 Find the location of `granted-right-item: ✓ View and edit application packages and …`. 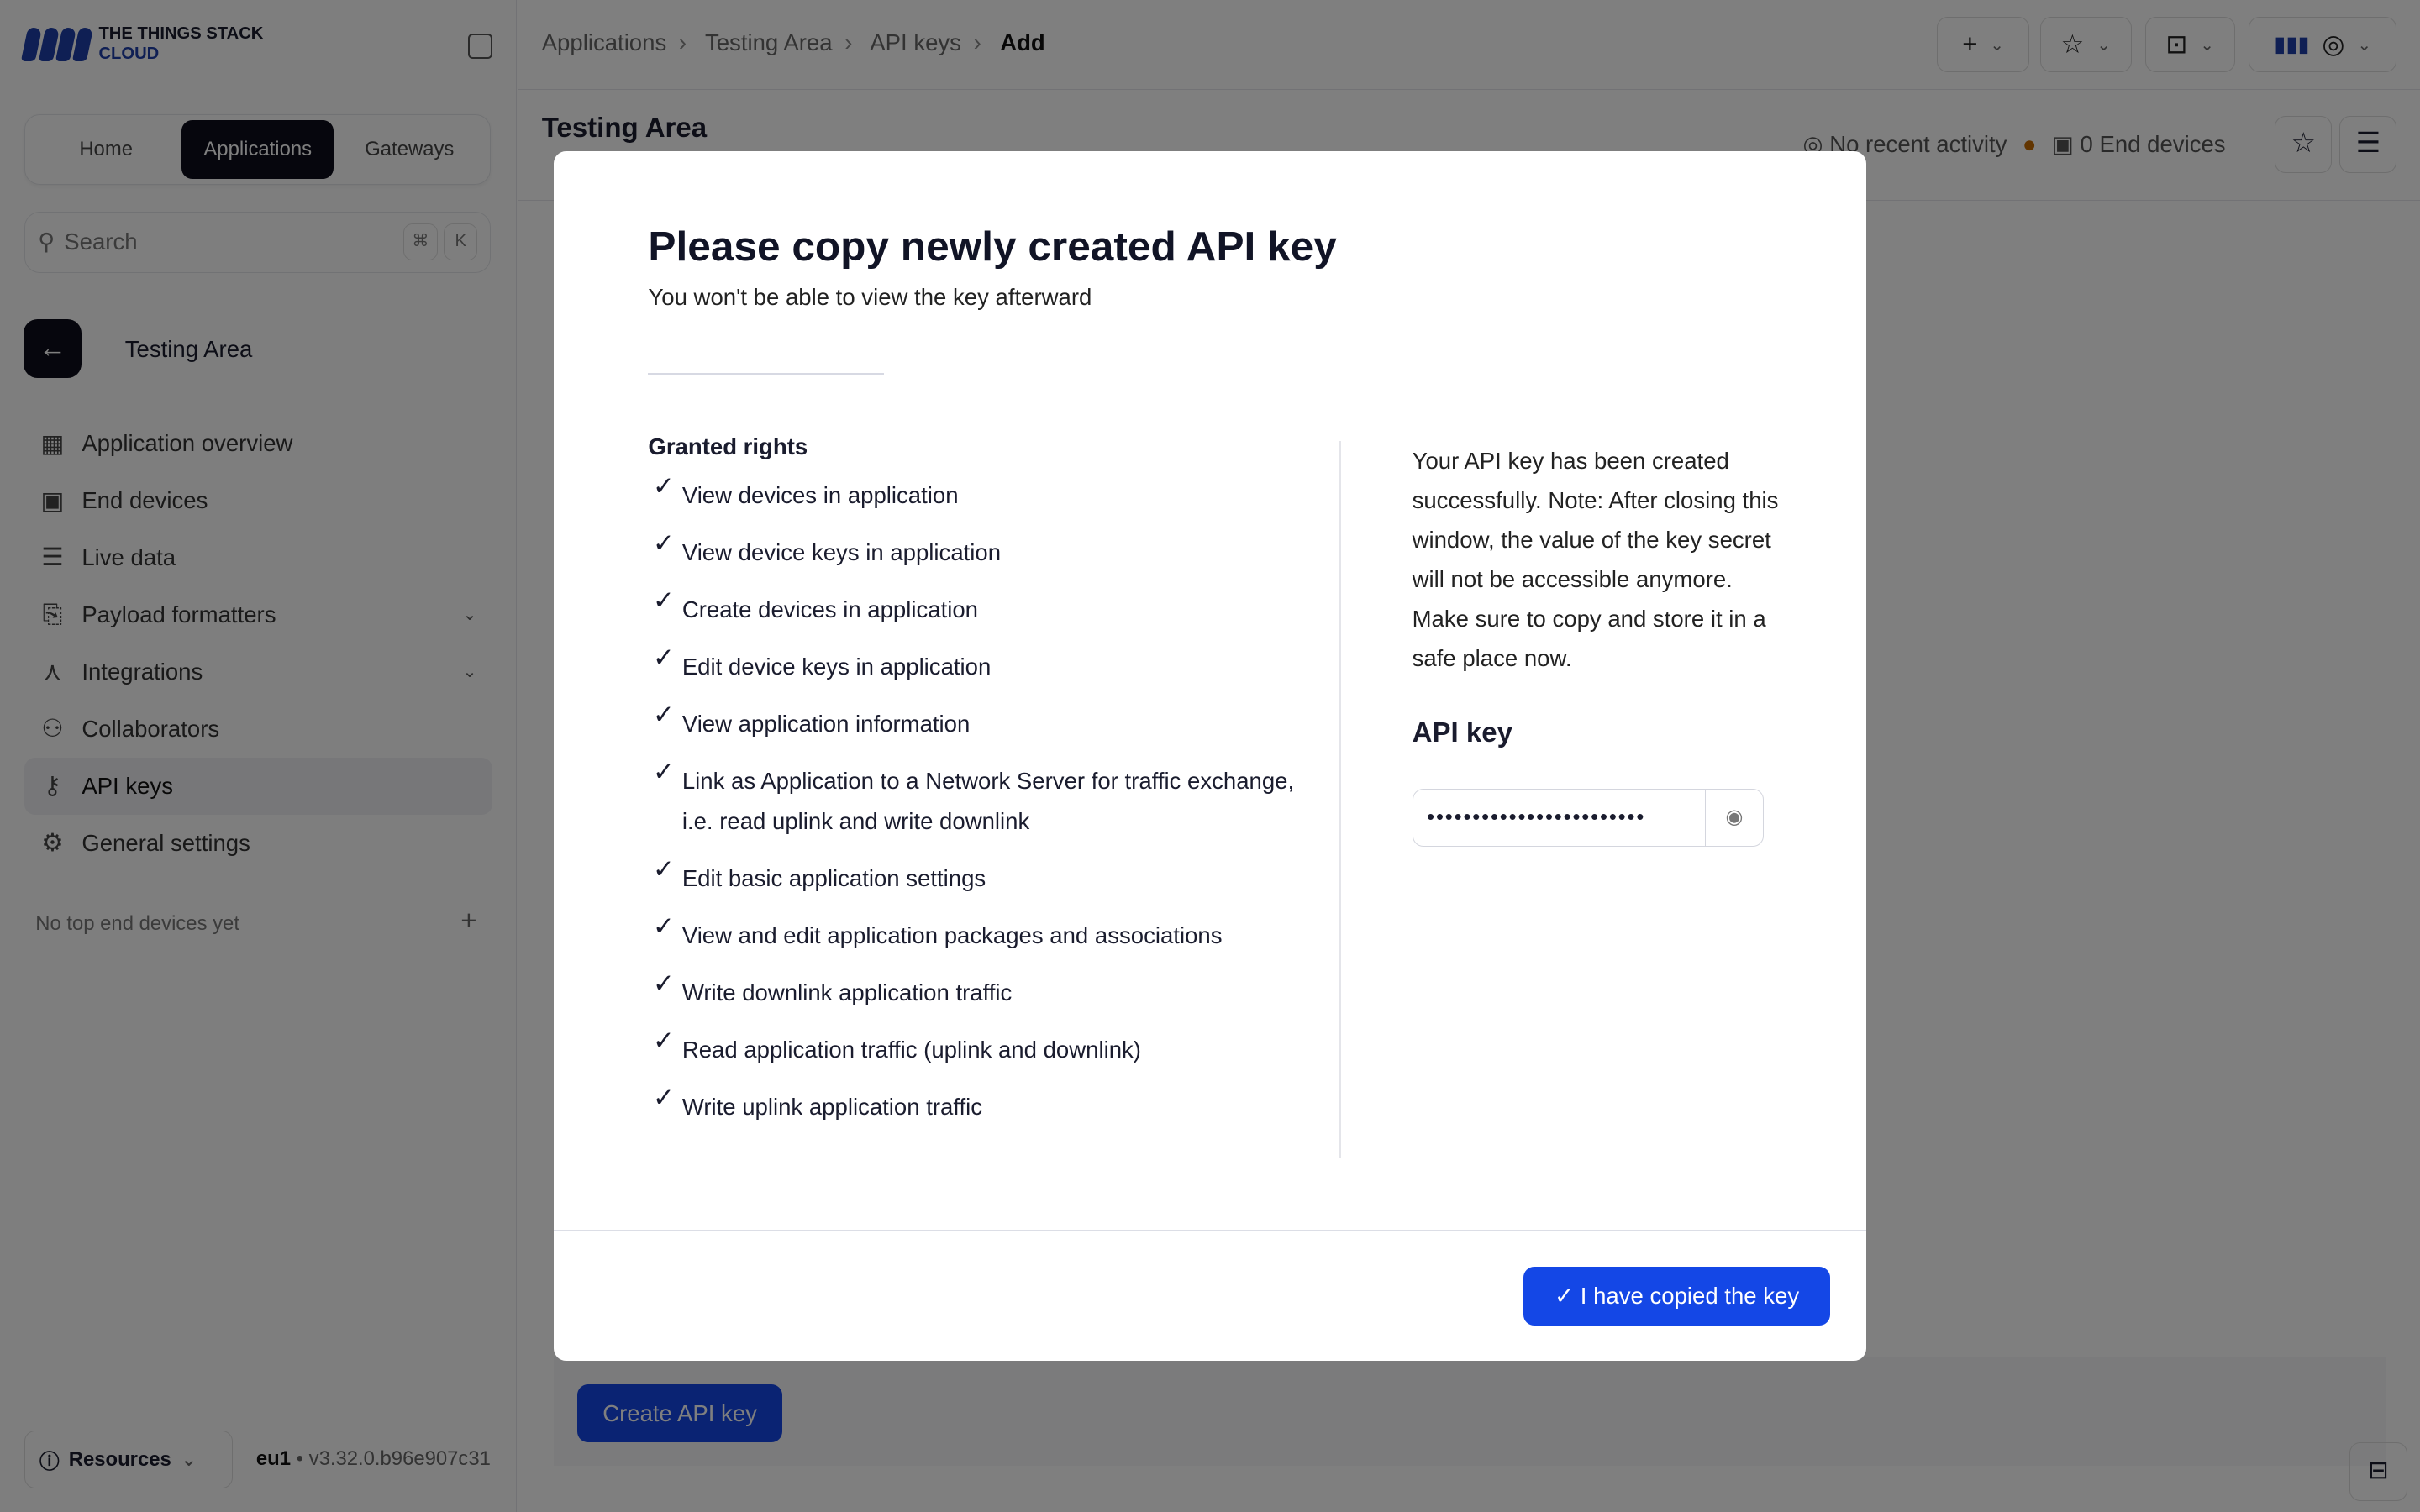

granted-right-item: ✓ View and edit application packages and … is located at coordinates (972, 933).